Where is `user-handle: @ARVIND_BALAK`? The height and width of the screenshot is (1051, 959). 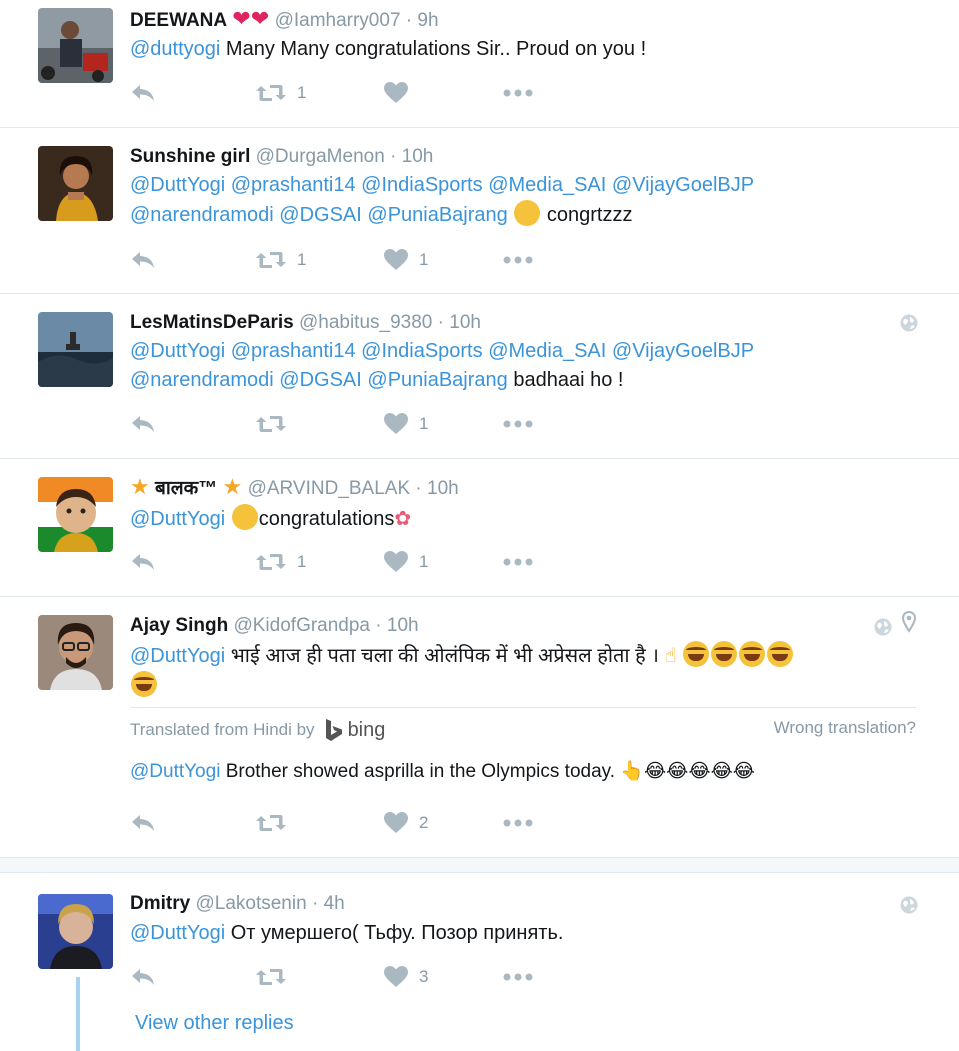
user-handle: @ARVIND_BALAK is located at coordinates (329, 488).